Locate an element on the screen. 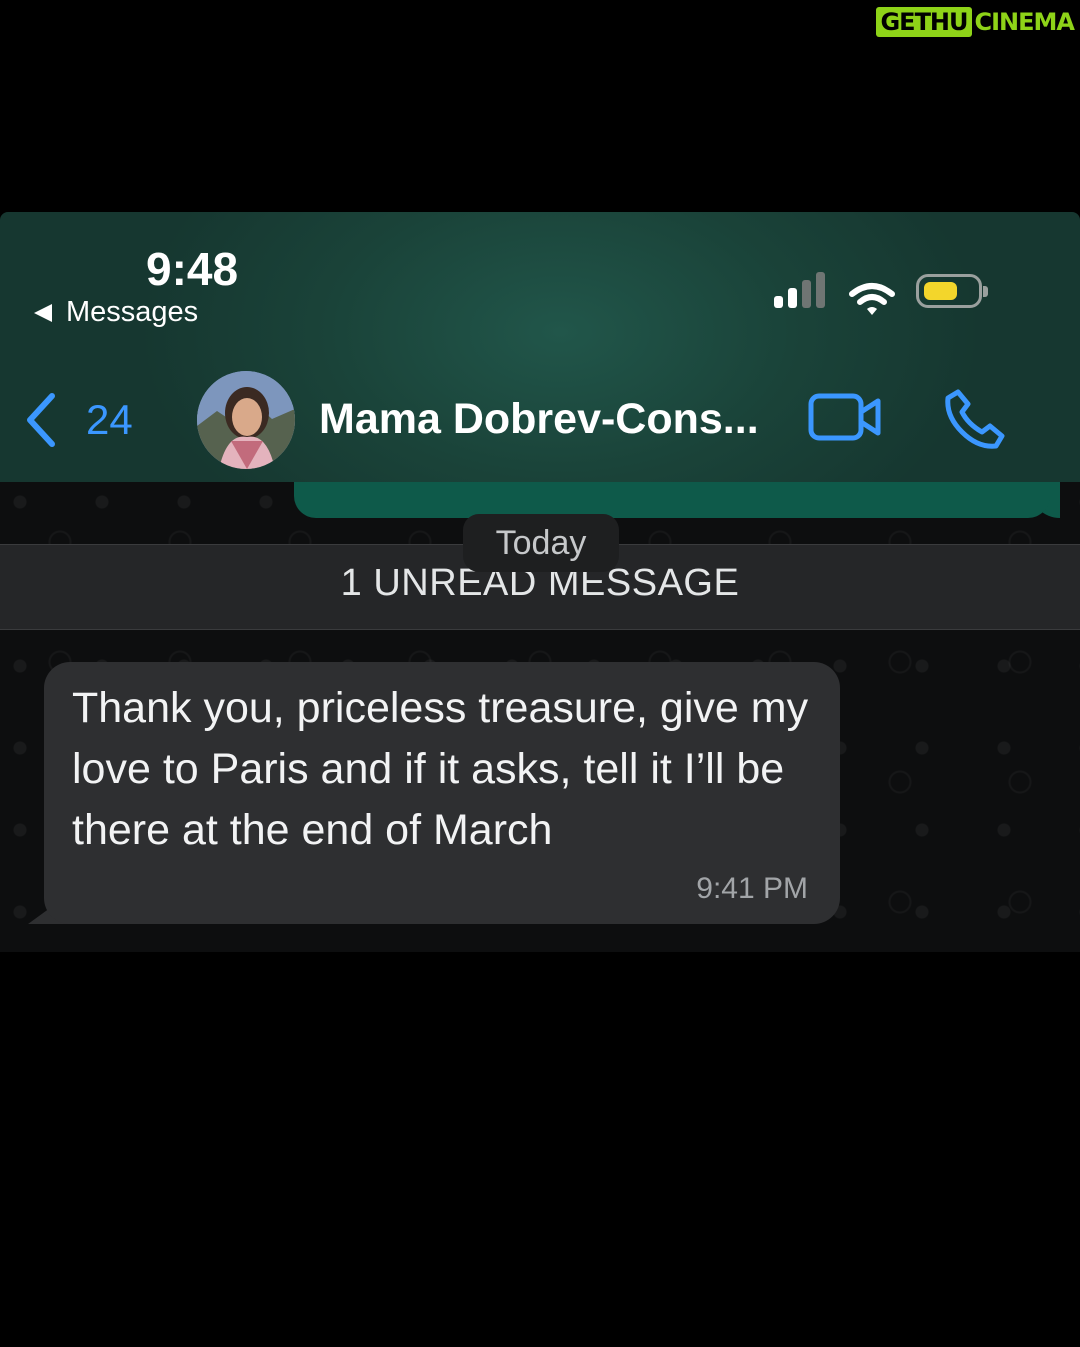  avatar-photo is located at coordinates (246, 420).